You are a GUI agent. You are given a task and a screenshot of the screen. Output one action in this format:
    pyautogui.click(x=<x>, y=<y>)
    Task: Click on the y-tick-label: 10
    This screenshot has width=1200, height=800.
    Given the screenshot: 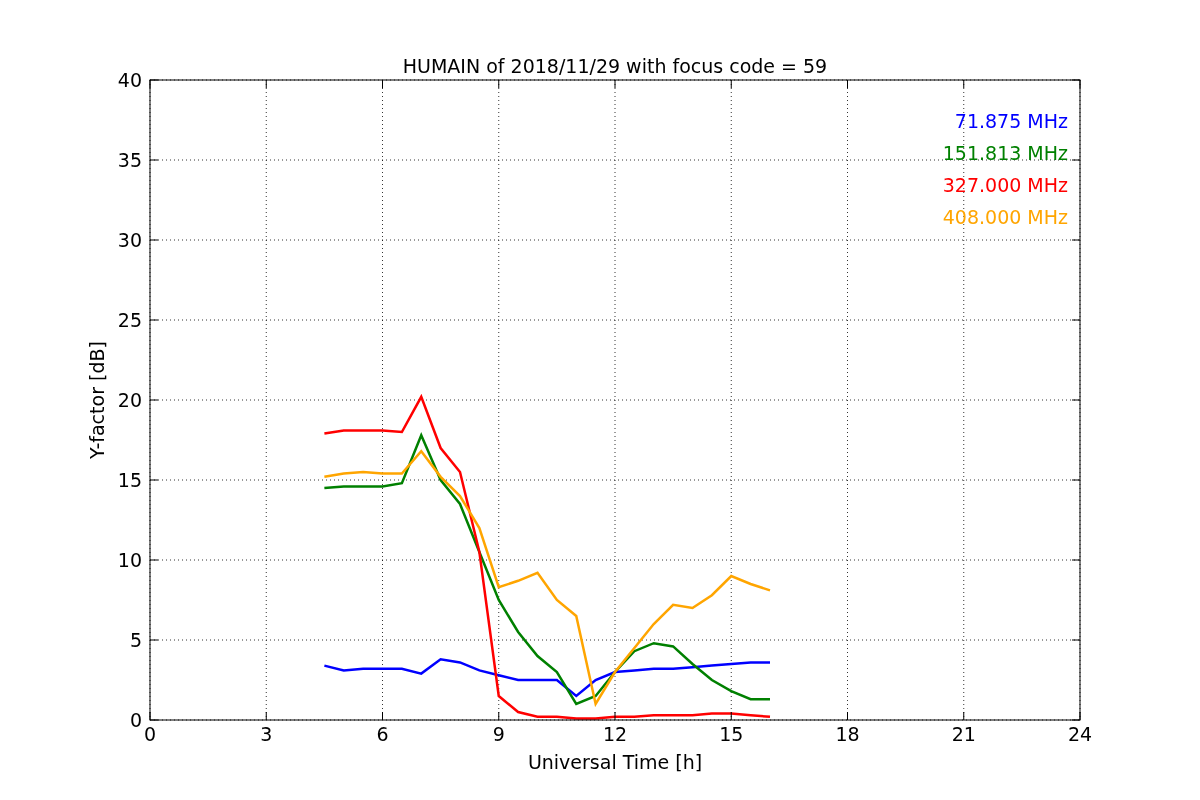 What is the action you would take?
    pyautogui.click(x=129, y=560)
    